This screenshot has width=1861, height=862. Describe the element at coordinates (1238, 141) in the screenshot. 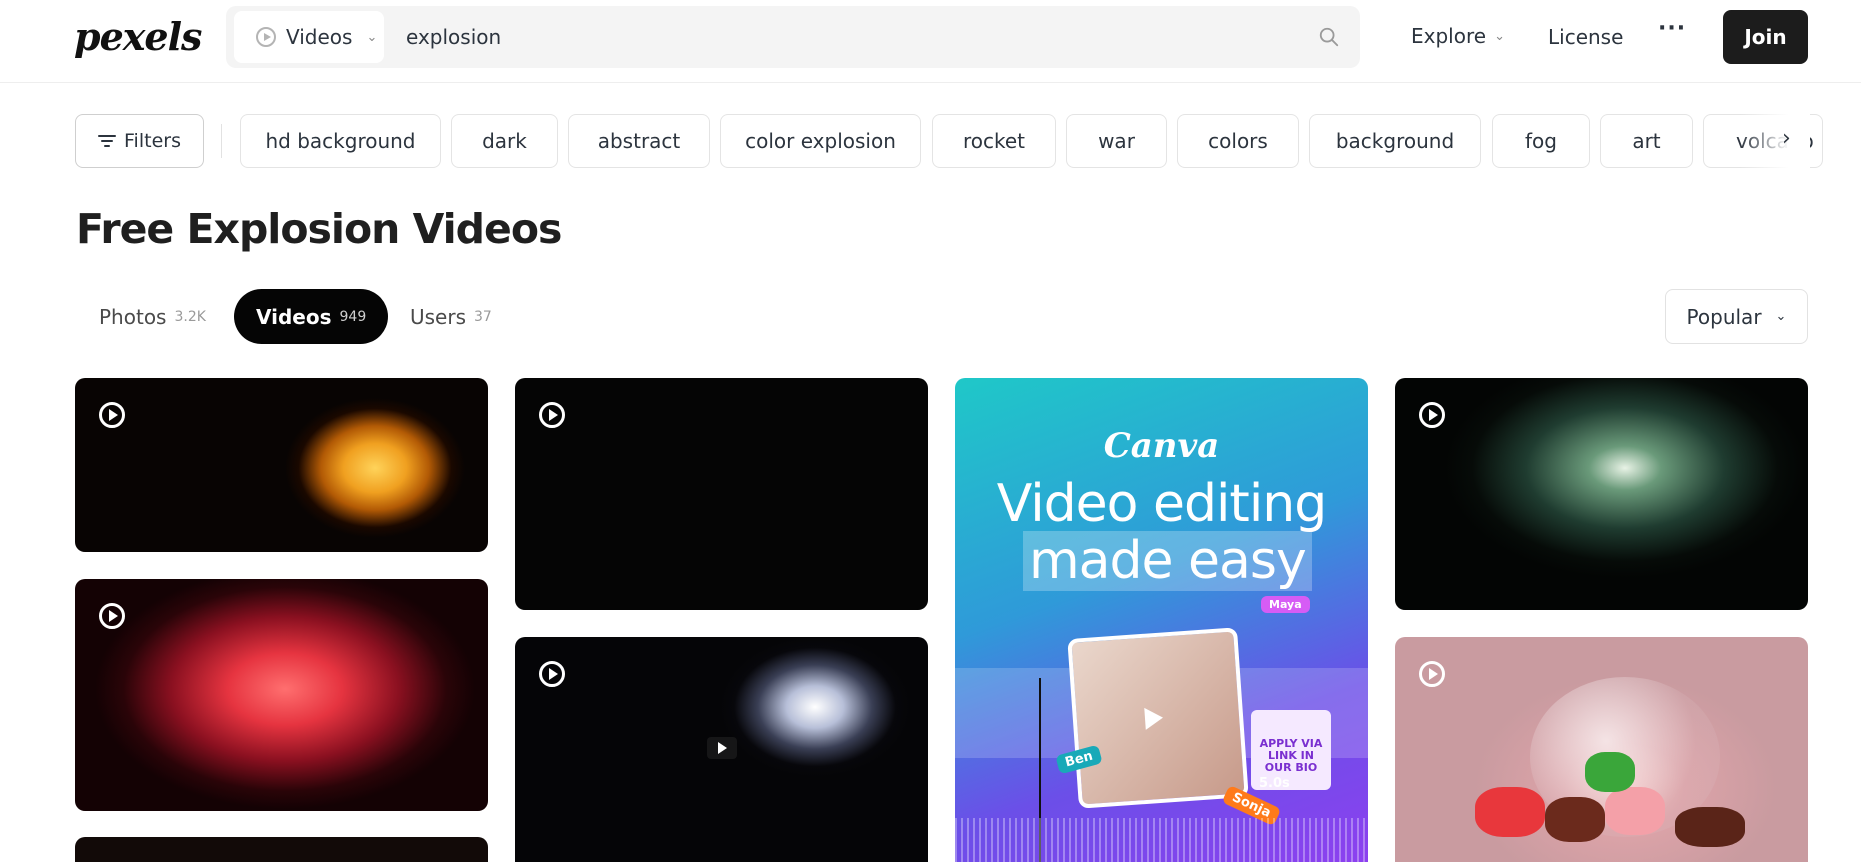

I see `chip-colors: colors` at that location.